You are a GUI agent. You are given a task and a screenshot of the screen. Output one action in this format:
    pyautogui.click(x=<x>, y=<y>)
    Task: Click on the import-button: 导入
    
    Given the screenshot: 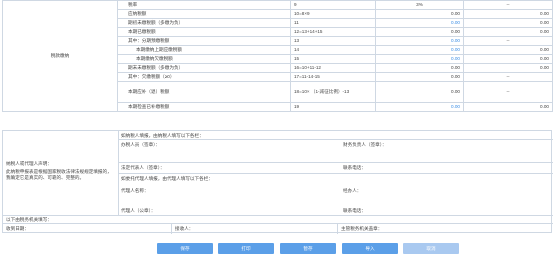 What is the action you would take?
    pyautogui.click(x=370, y=248)
    